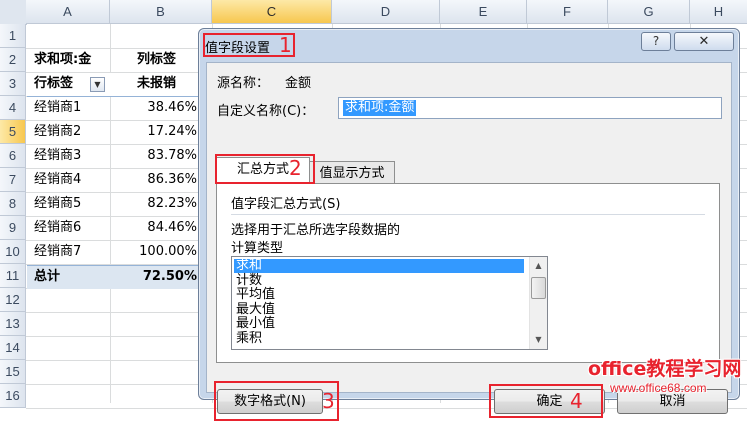 Image resolution: width=747 pixels, height=421 pixels. What do you see at coordinates (272, 12) in the screenshot?
I see `column-header: C` at bounding box center [272, 12].